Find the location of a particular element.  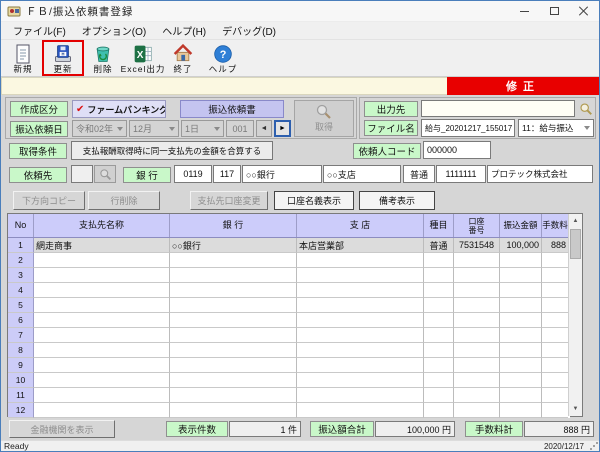

requester-code-field is located at coordinates (82, 174).